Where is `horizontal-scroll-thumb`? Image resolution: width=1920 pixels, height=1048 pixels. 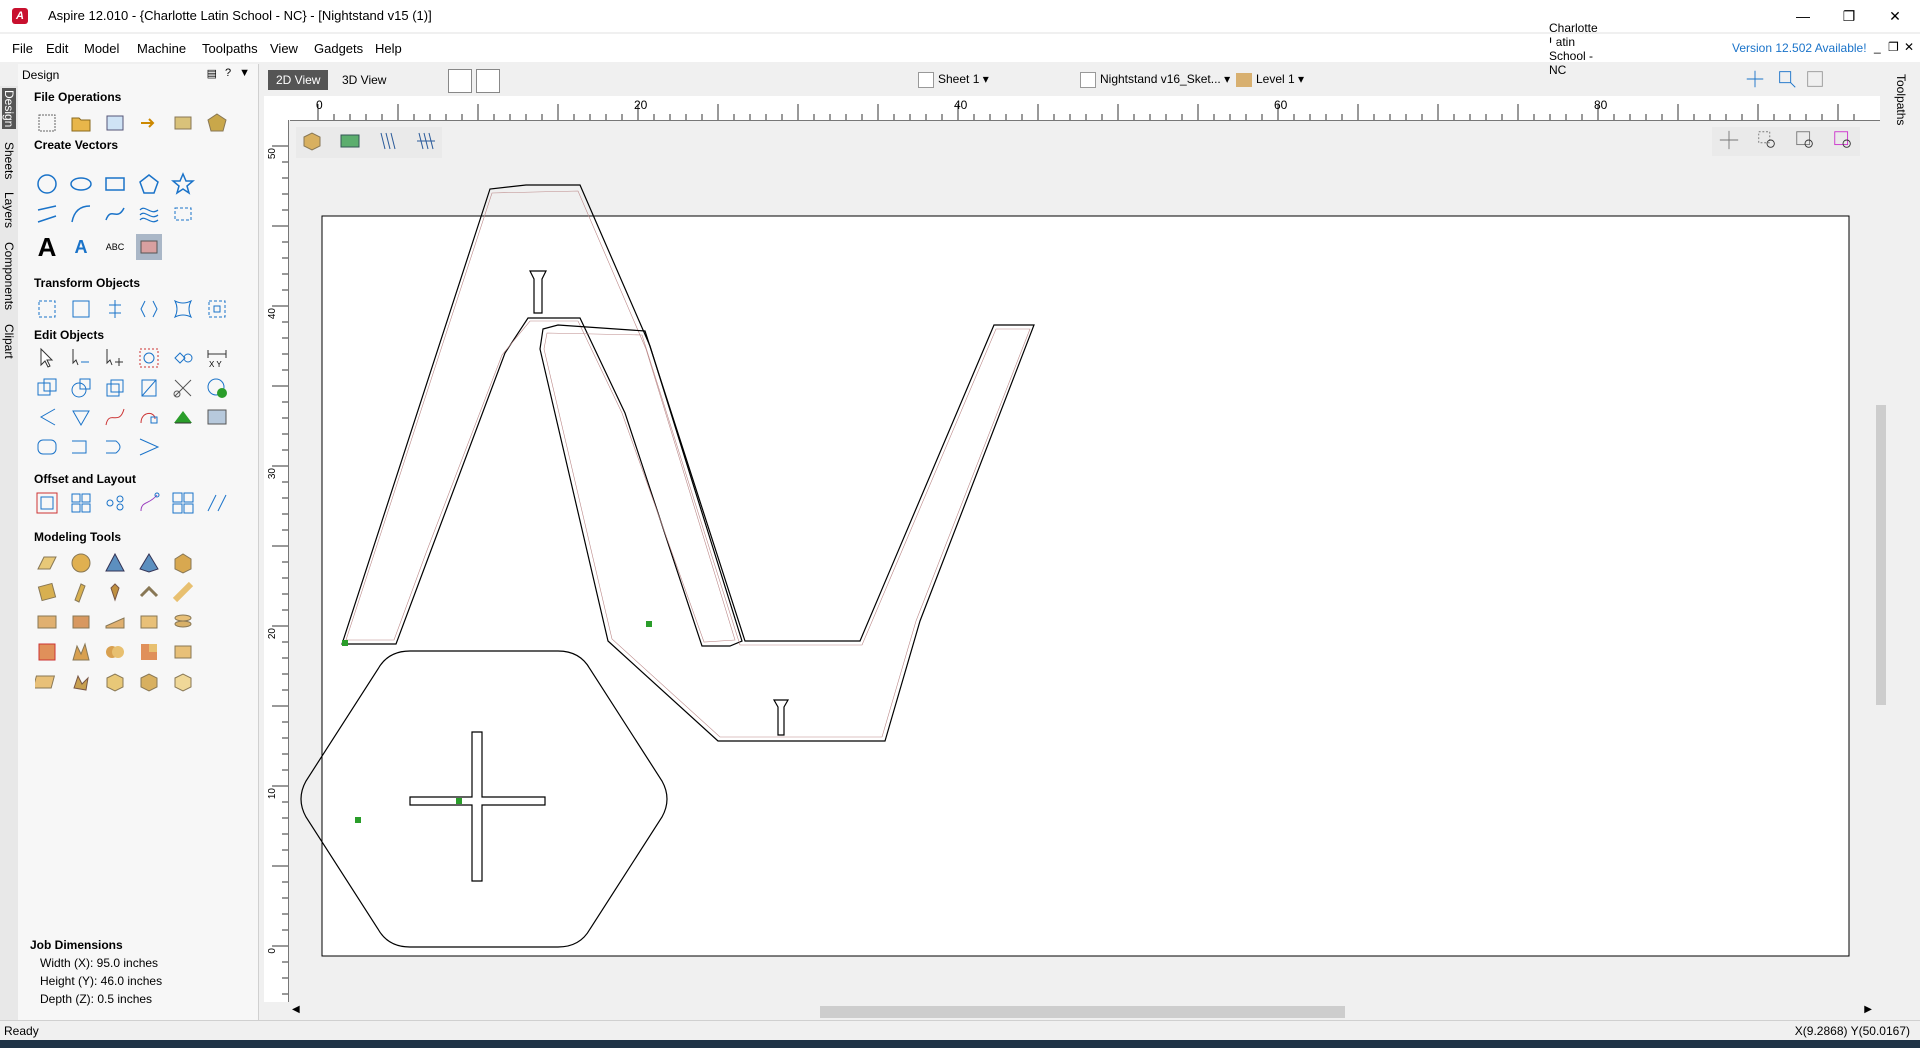
horizontal-scroll-thumb is located at coordinates (1082, 1012).